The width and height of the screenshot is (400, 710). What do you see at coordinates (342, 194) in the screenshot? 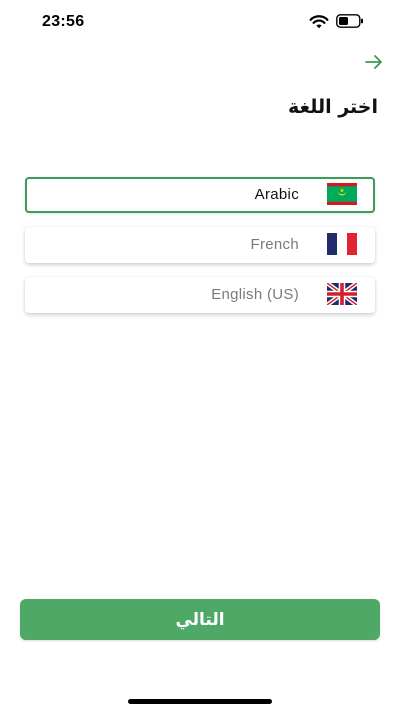
I see `mauritania-flag-icon` at bounding box center [342, 194].